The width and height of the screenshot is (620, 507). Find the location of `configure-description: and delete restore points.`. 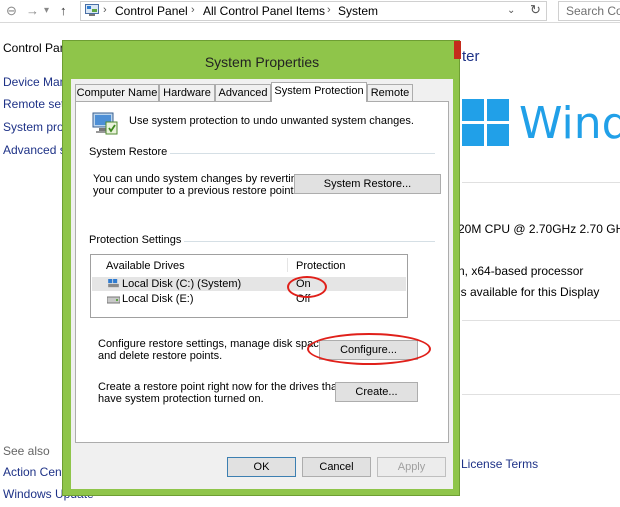

configure-description: and delete restore points. is located at coordinates (160, 356).